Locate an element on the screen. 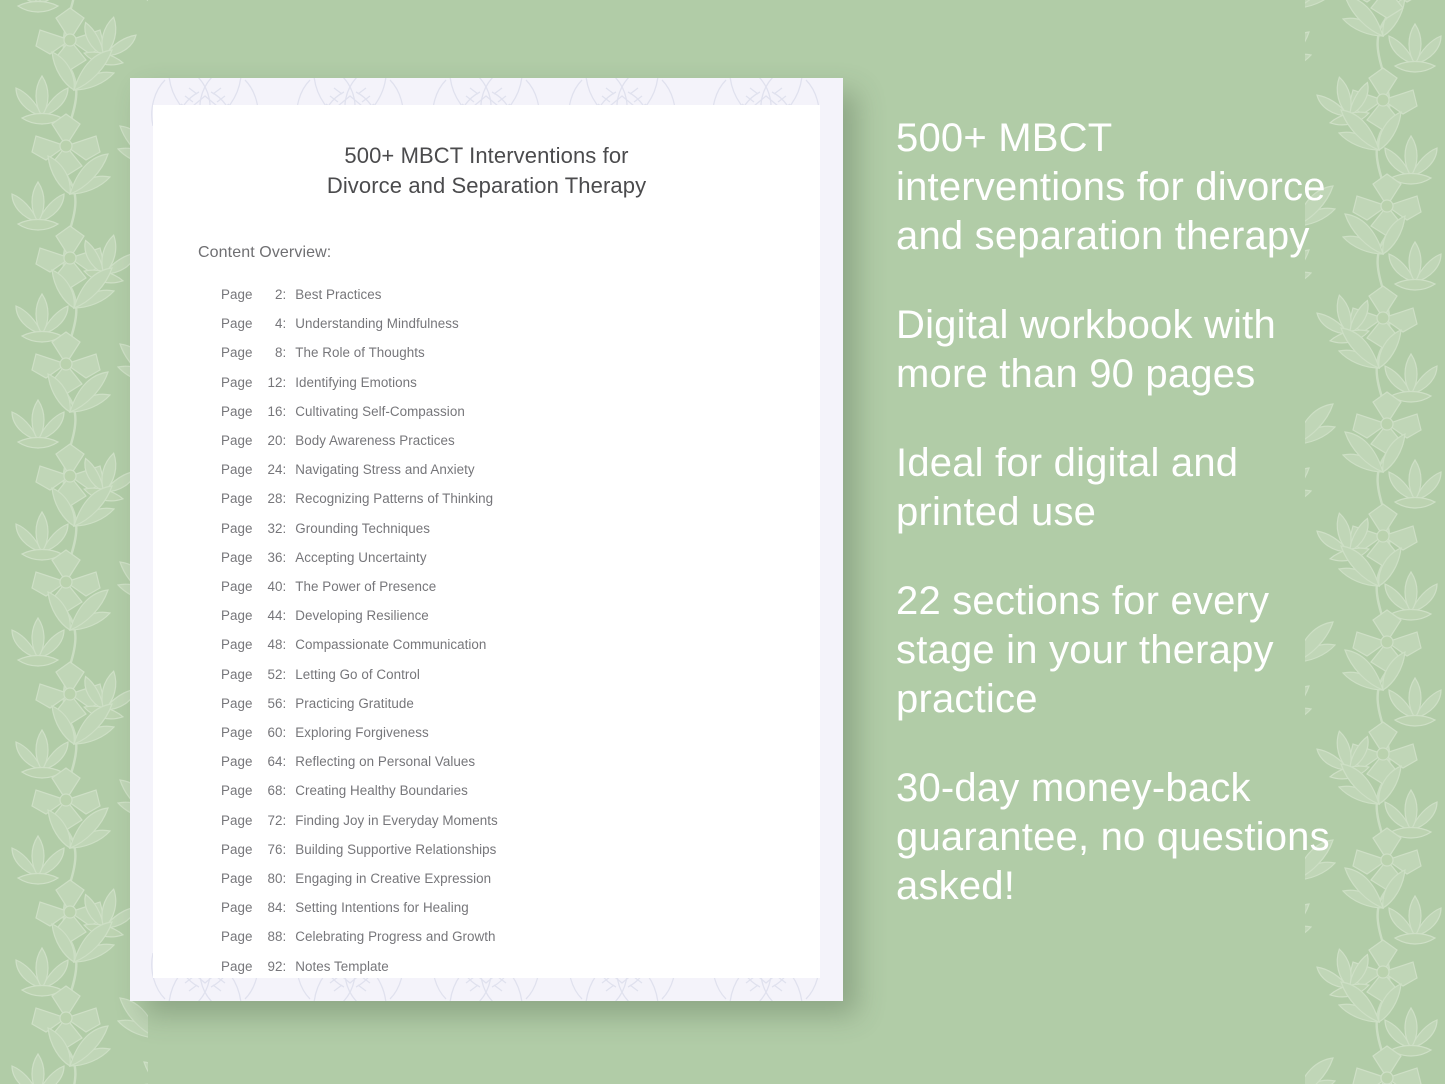 Image resolution: width=1445 pixels, height=1084 pixels. toc-entry: Page 16: Cultivating Self-Compassion is located at coordinates (520, 411).